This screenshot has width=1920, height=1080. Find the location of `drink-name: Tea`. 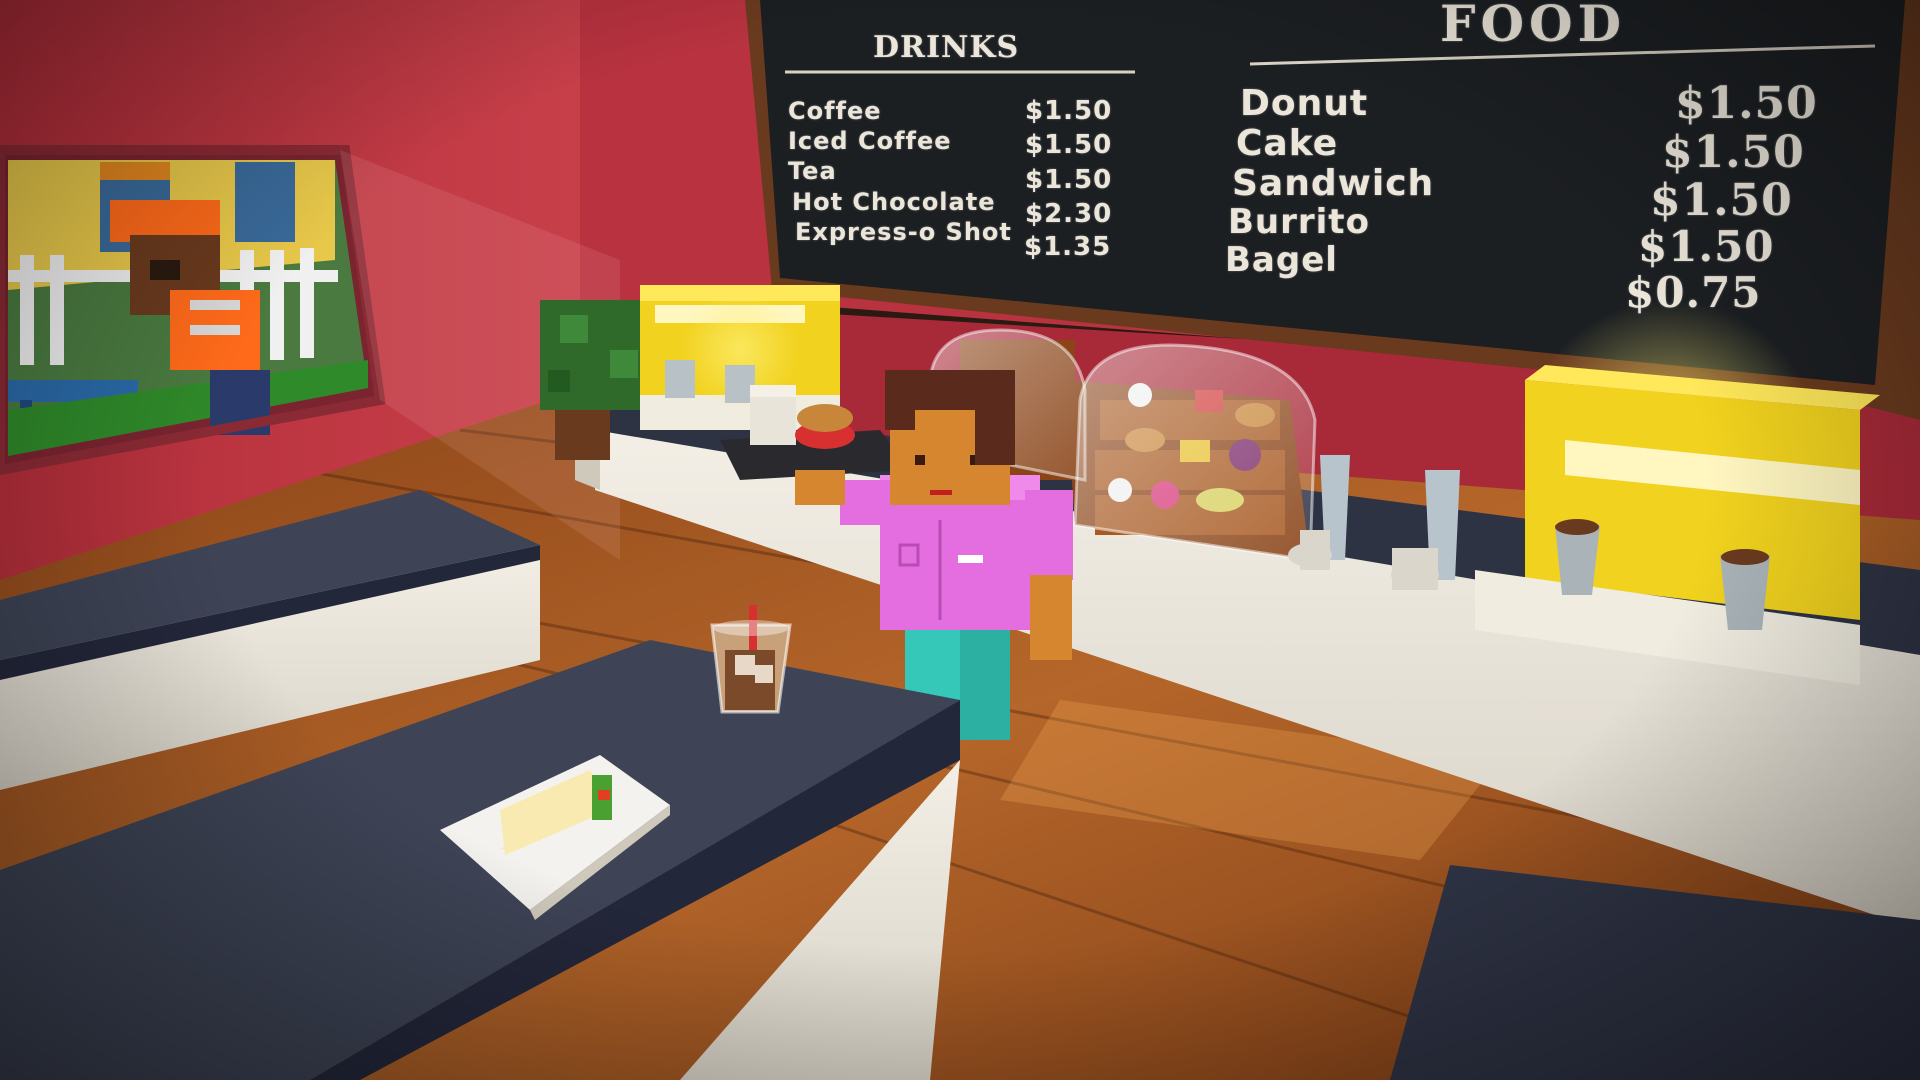

drink-name: Tea is located at coordinates (812, 171).